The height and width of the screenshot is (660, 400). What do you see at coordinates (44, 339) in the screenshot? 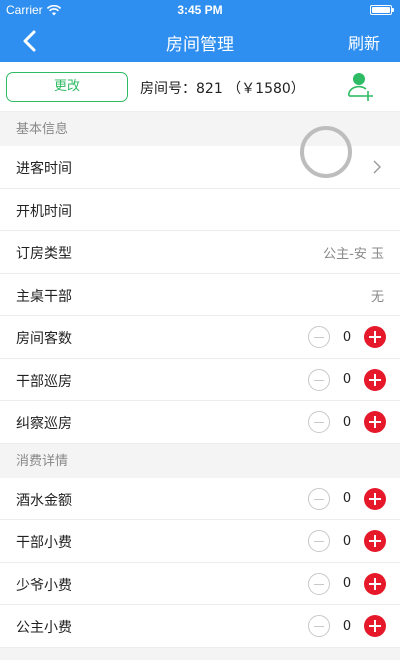
I see `guest-count-label: 房间客数` at bounding box center [44, 339].